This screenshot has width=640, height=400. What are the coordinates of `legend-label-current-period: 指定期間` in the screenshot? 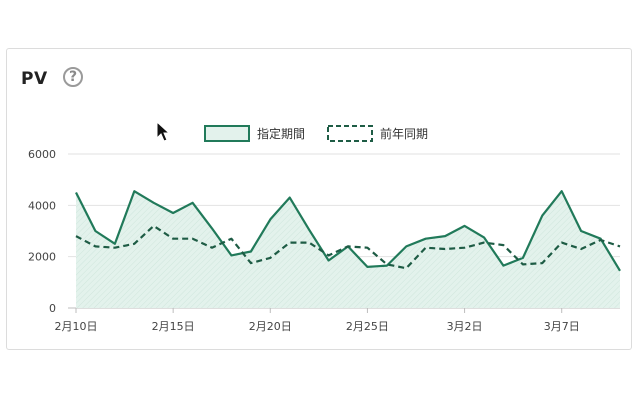 It's located at (281, 133).